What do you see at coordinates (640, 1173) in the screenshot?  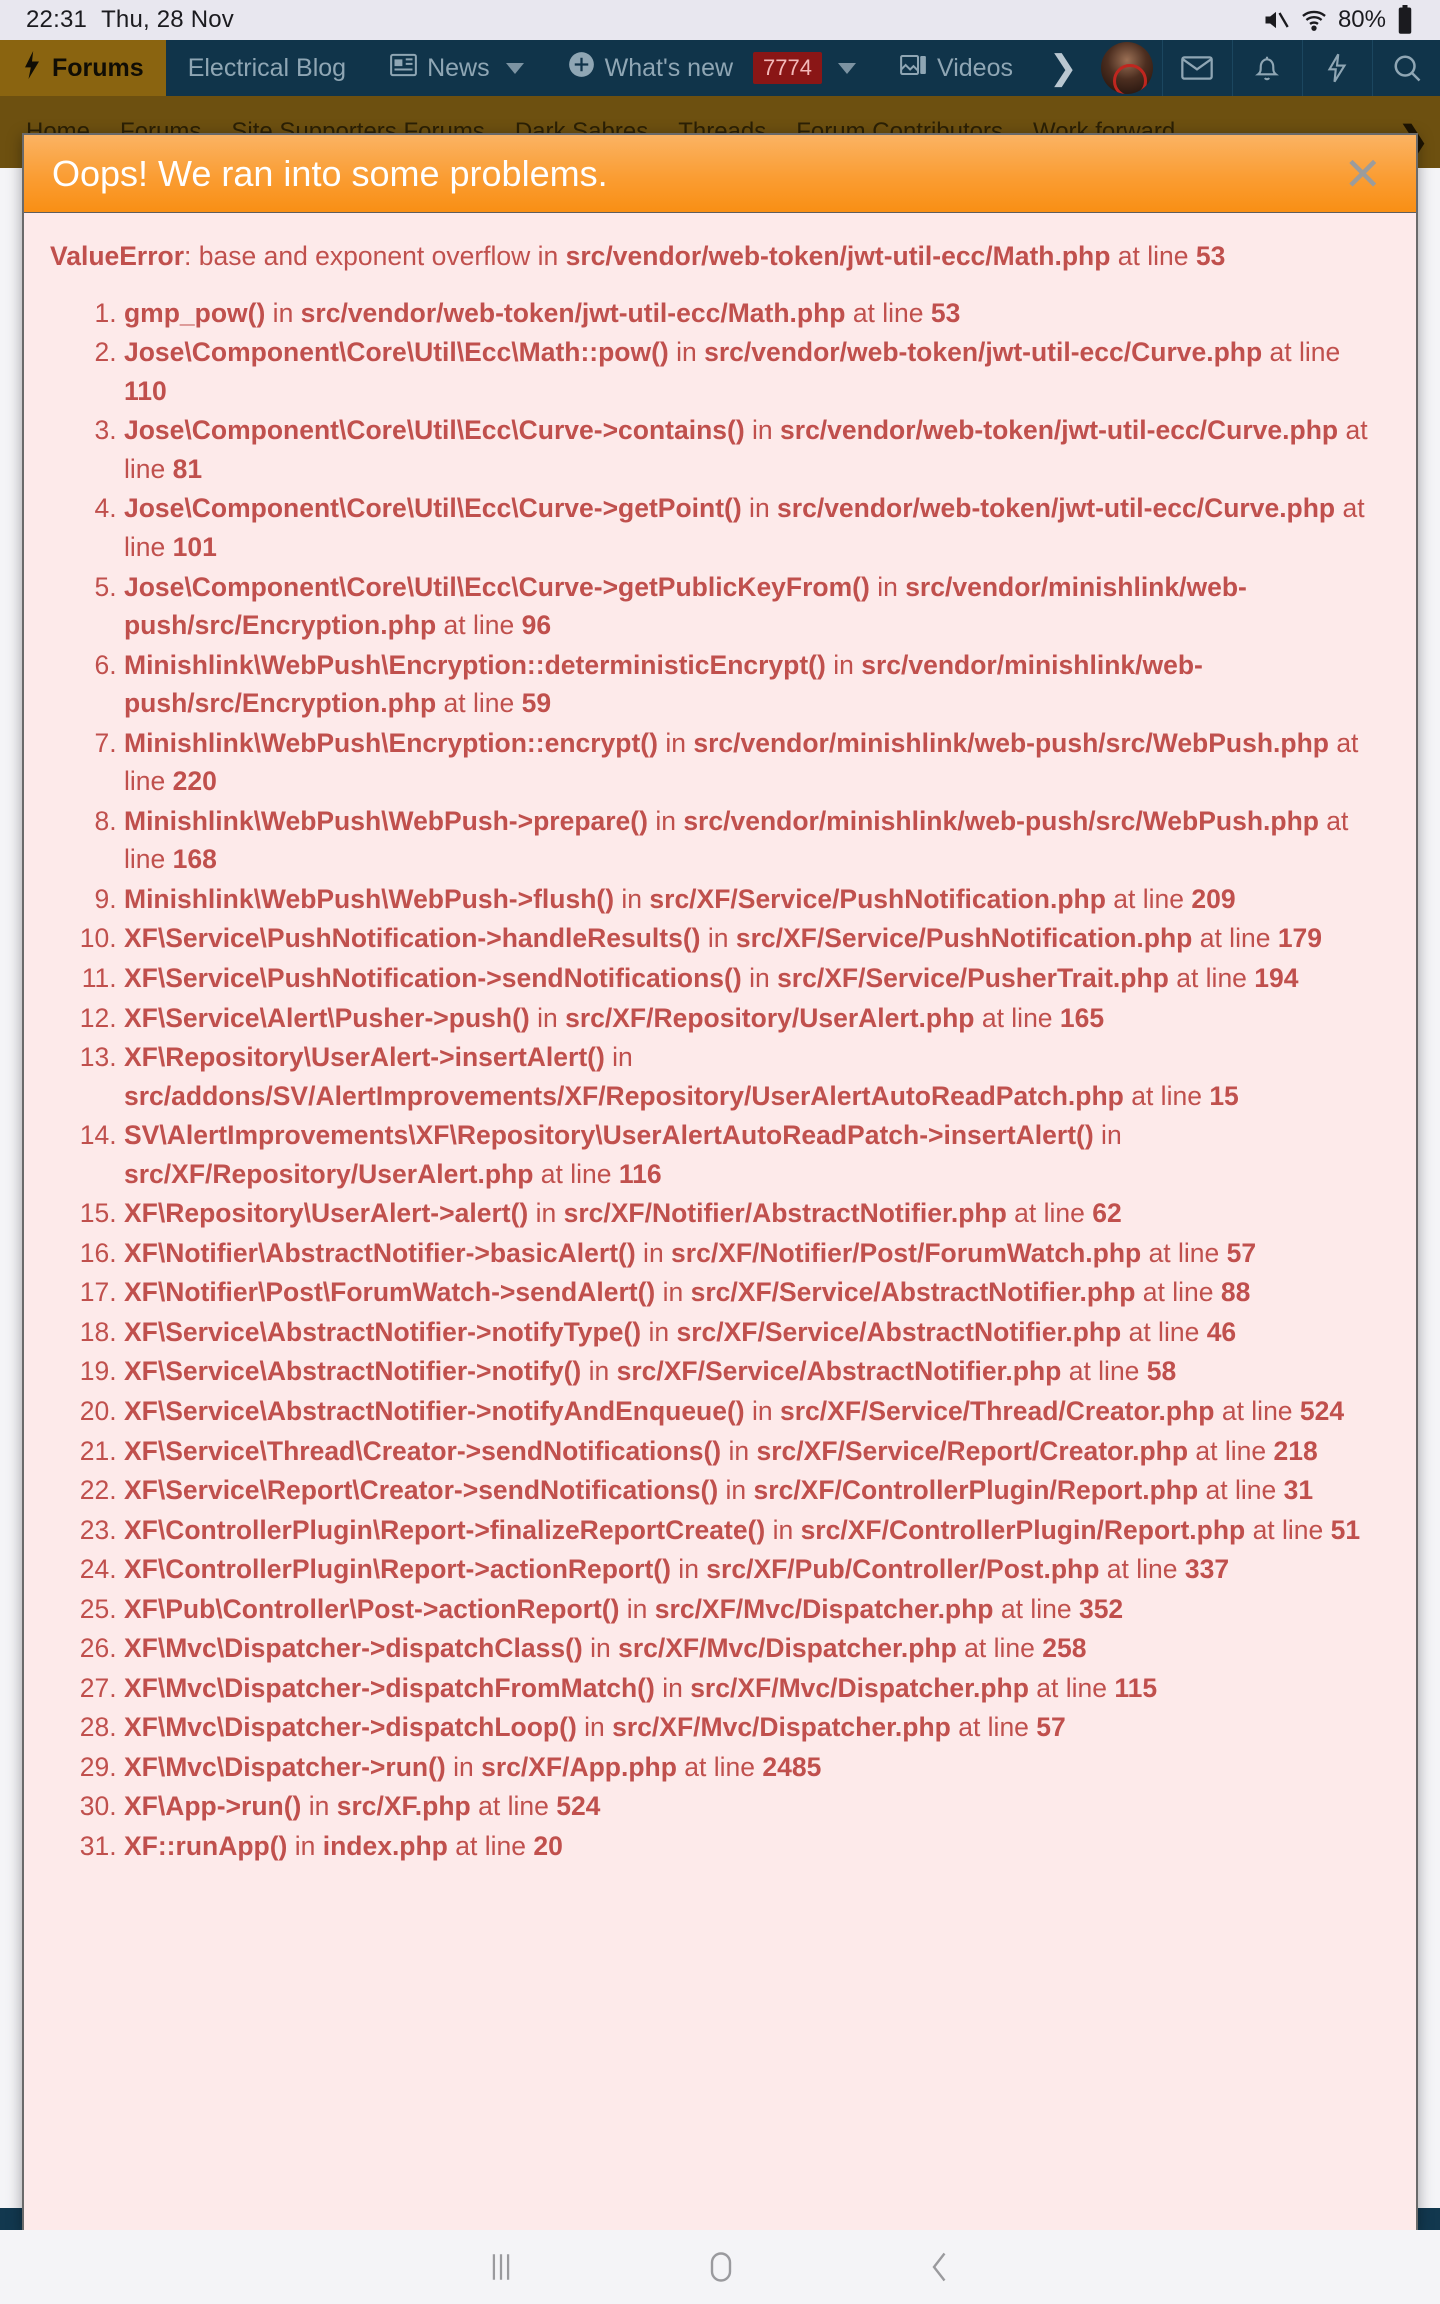 I see `trace-line: 116` at bounding box center [640, 1173].